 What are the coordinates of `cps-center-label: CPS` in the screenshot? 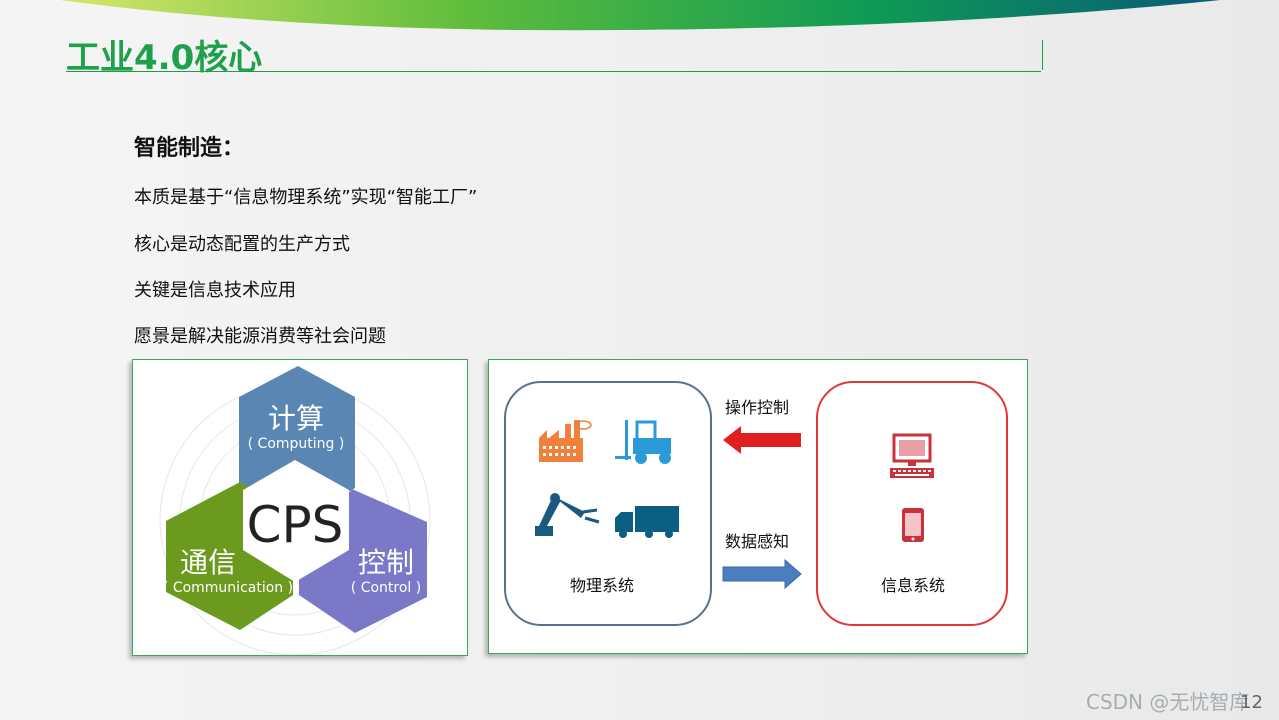 It's located at (295, 525).